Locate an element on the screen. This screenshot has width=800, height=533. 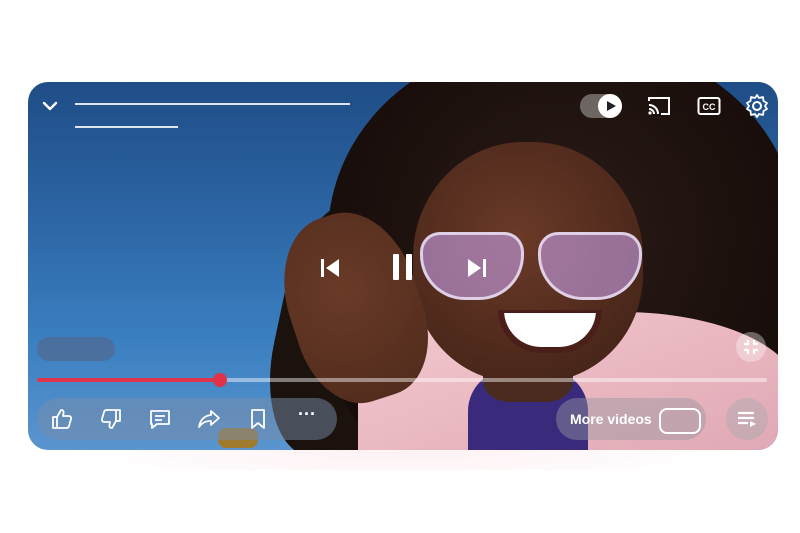
progress-played is located at coordinates (128, 380).